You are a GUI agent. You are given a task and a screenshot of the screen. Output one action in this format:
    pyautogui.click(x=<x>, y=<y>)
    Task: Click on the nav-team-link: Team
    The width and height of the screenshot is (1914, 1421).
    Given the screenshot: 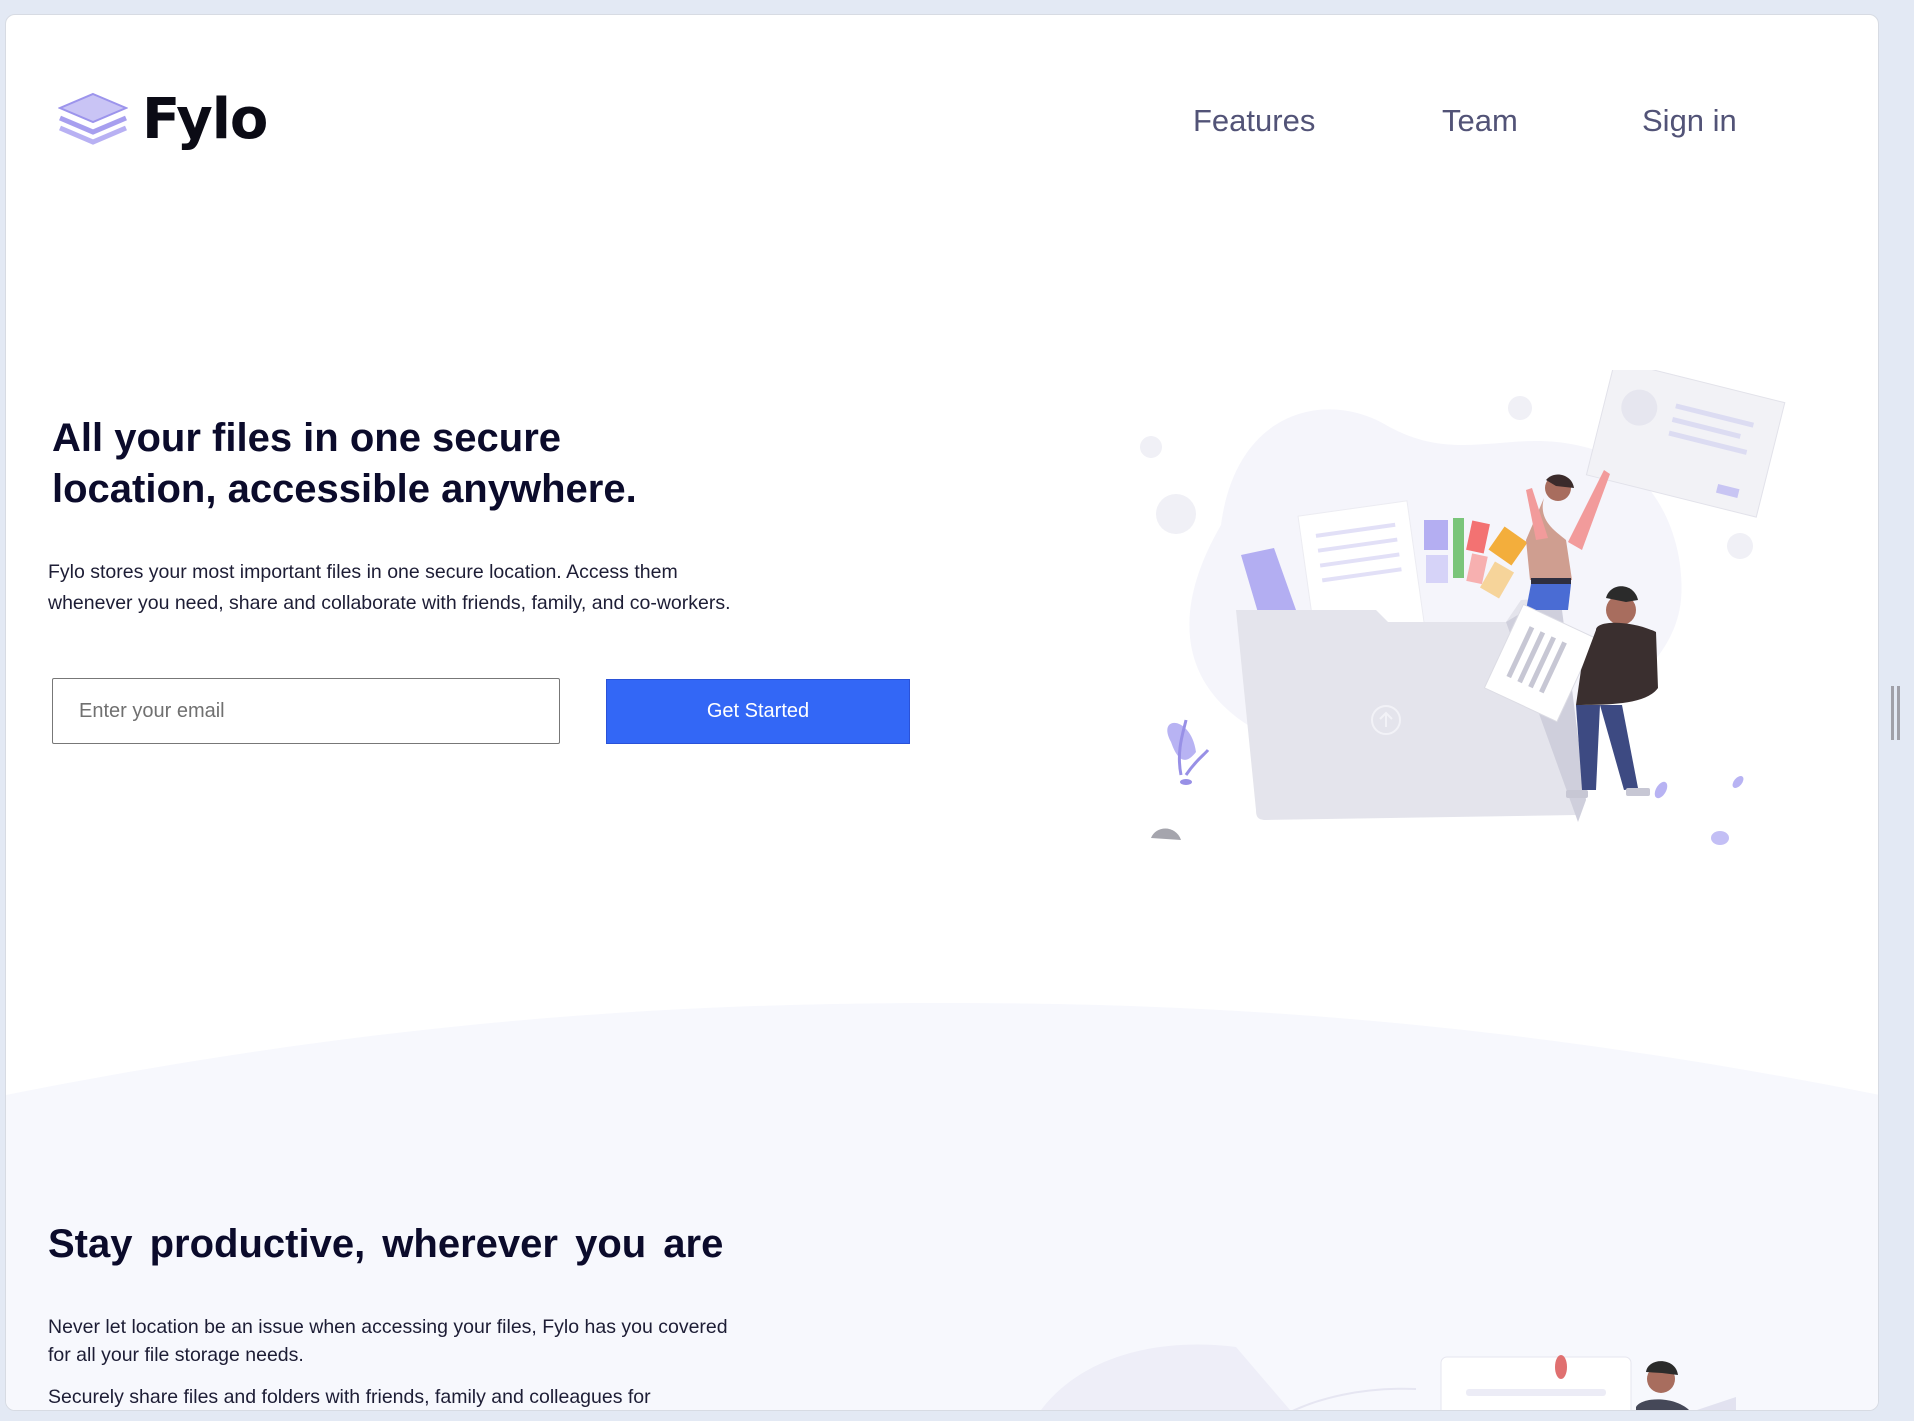 What is the action you would take?
    pyautogui.click(x=1480, y=121)
    